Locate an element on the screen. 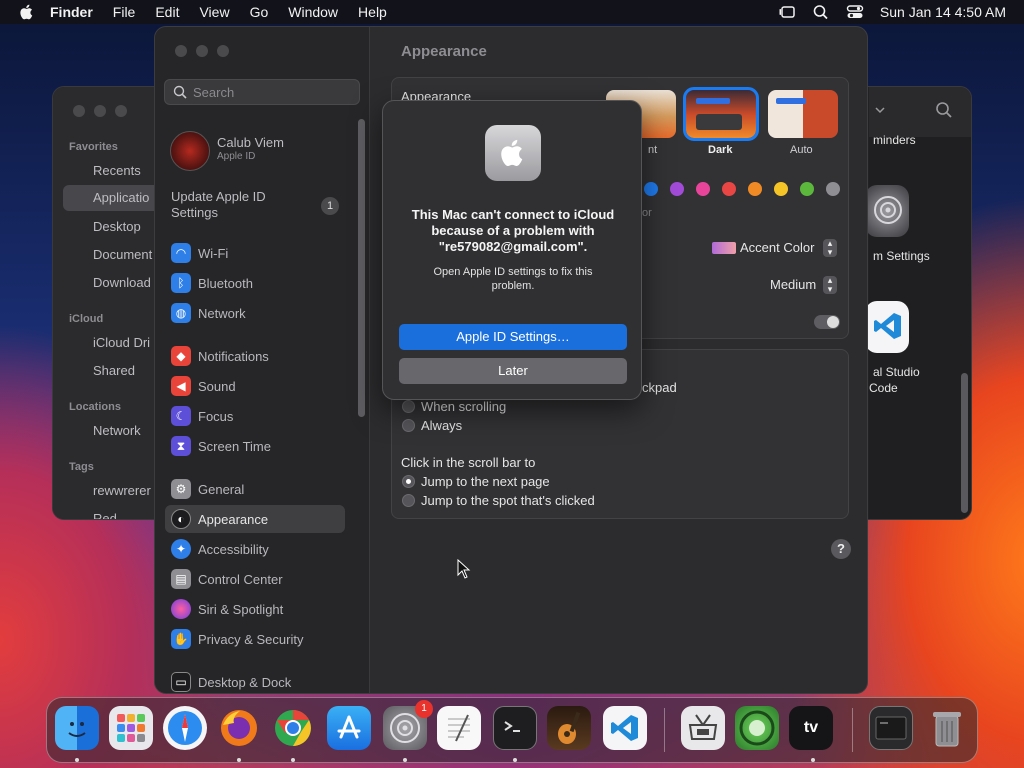  sidebar-item-privacy: ✋ Privacy & Security is located at coordinates (255, 639).